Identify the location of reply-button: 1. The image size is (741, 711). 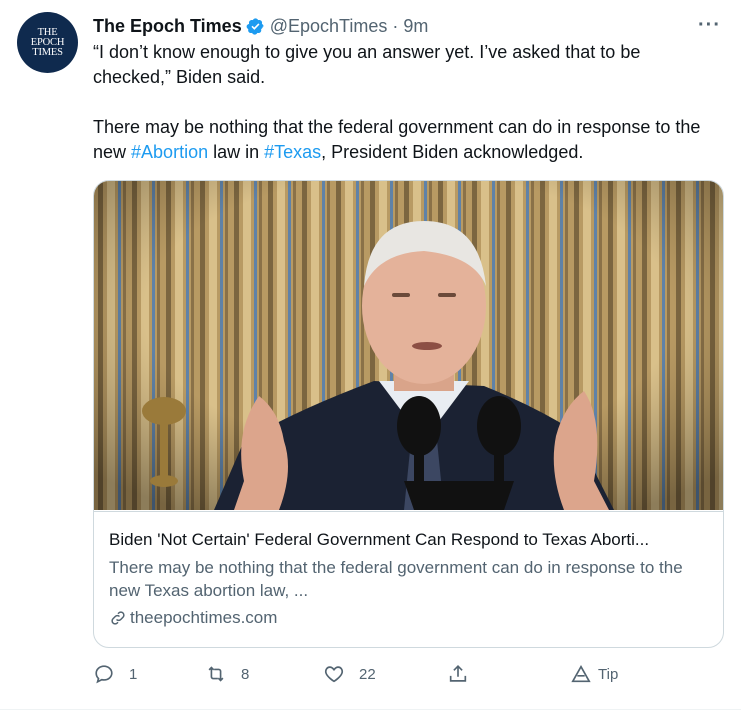
(115, 674).